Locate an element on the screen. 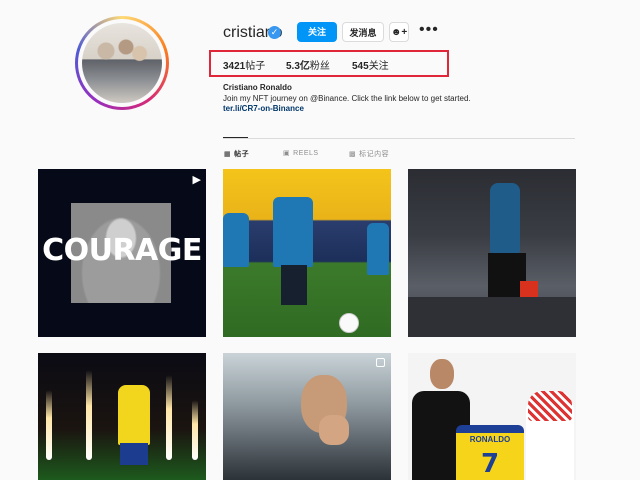 The image size is (640, 480). post-tile-1: COURAGE ▶ is located at coordinates (122, 253).